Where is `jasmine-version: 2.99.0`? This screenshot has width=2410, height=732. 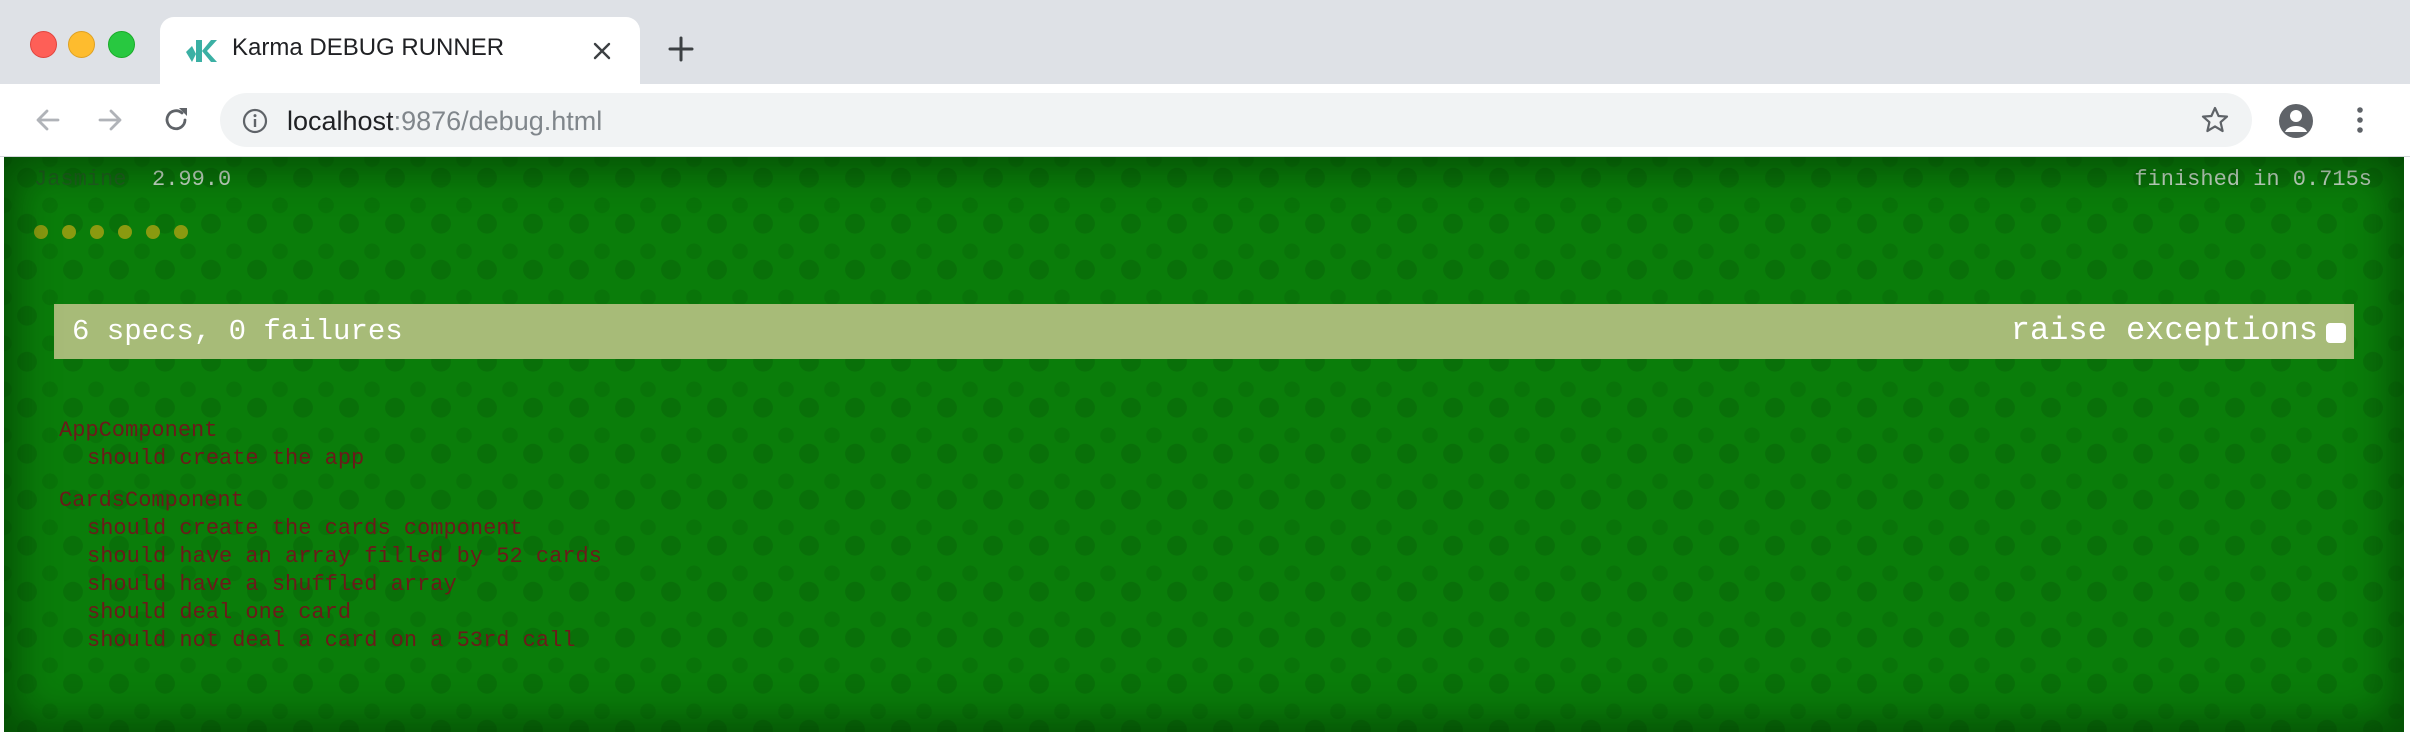
jasmine-version: 2.99.0 is located at coordinates (192, 179).